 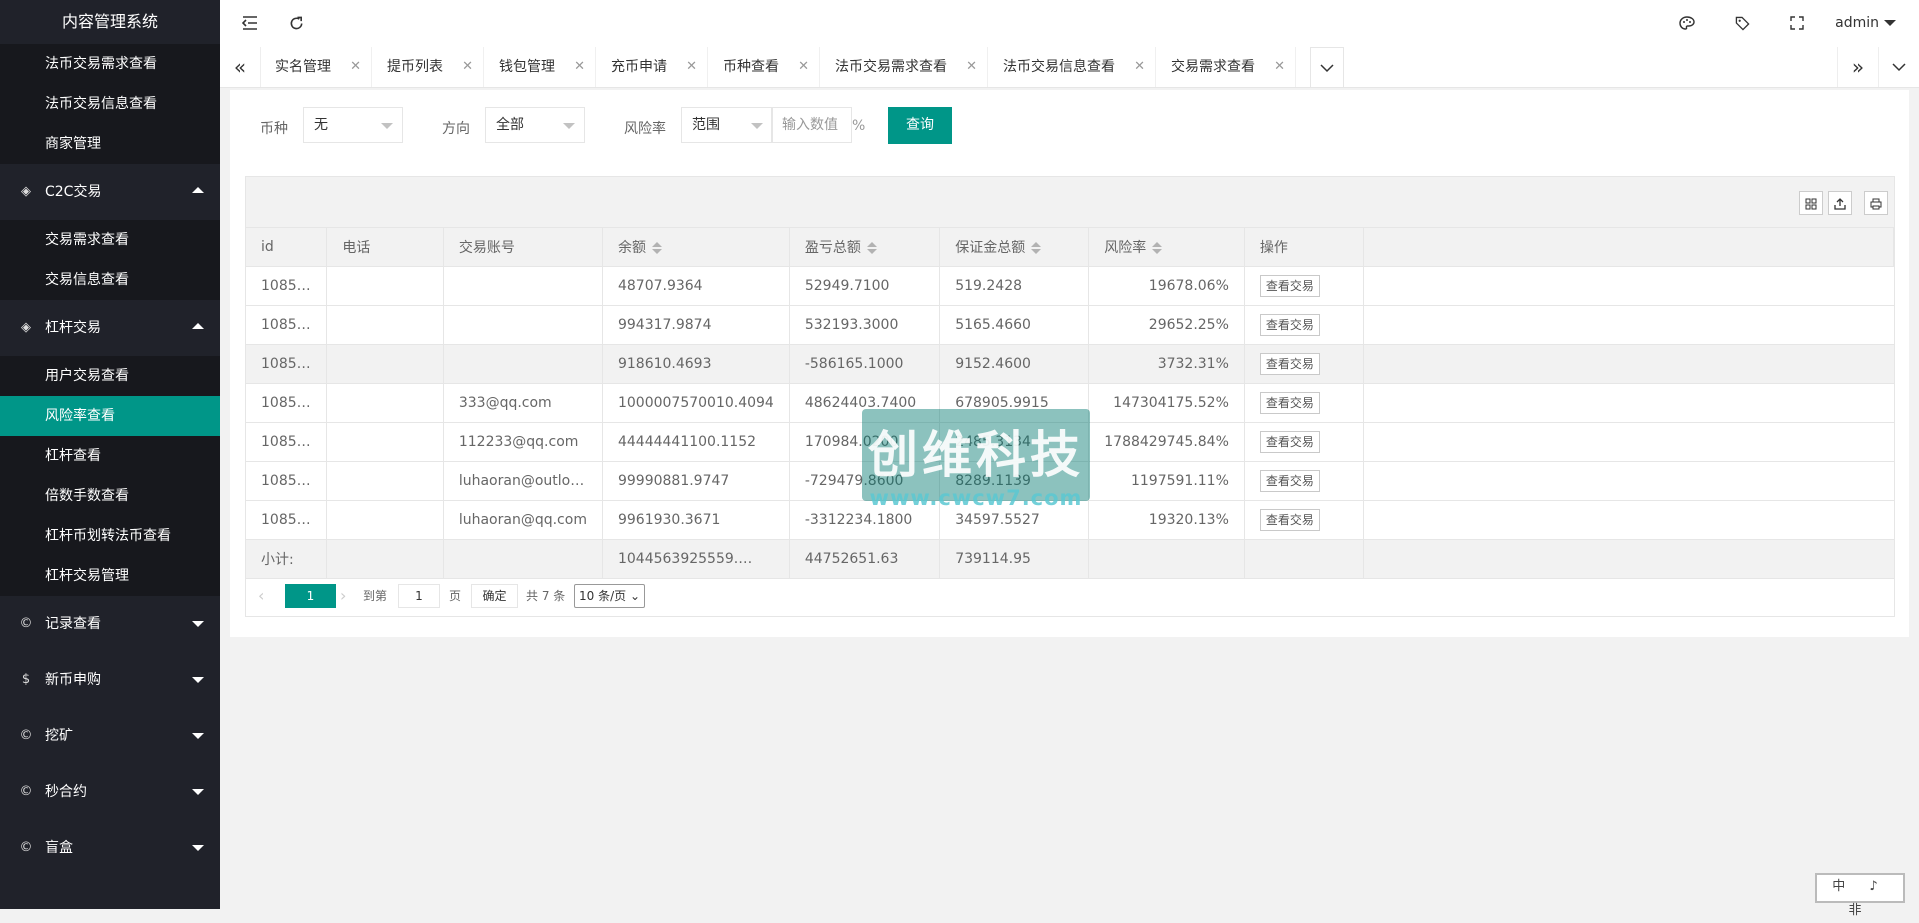 I want to click on tab-wallet: 钱包管理 ✕, so click(x=540, y=67).